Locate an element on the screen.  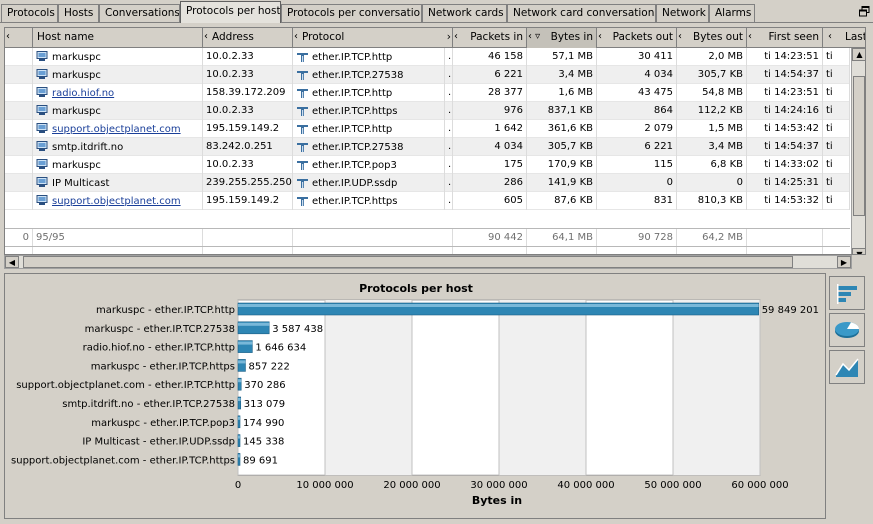
column-header-last-label: Last is located at coordinates (855, 37).